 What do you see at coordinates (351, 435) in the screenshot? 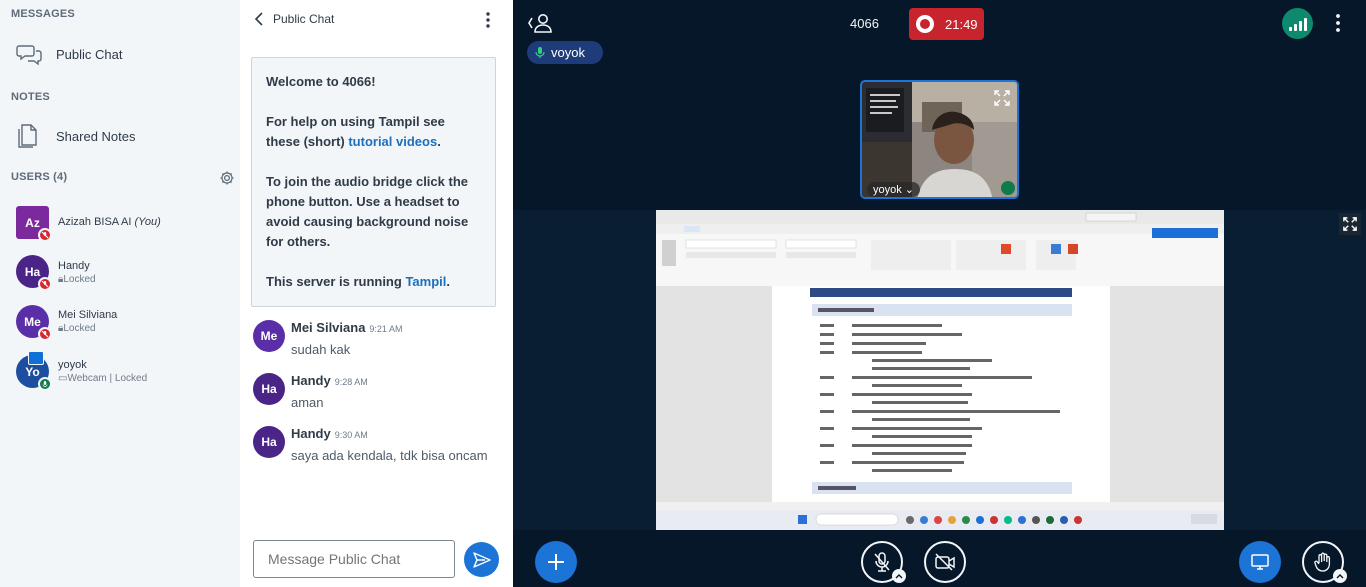
I see `message-time: 9:30 AM` at bounding box center [351, 435].